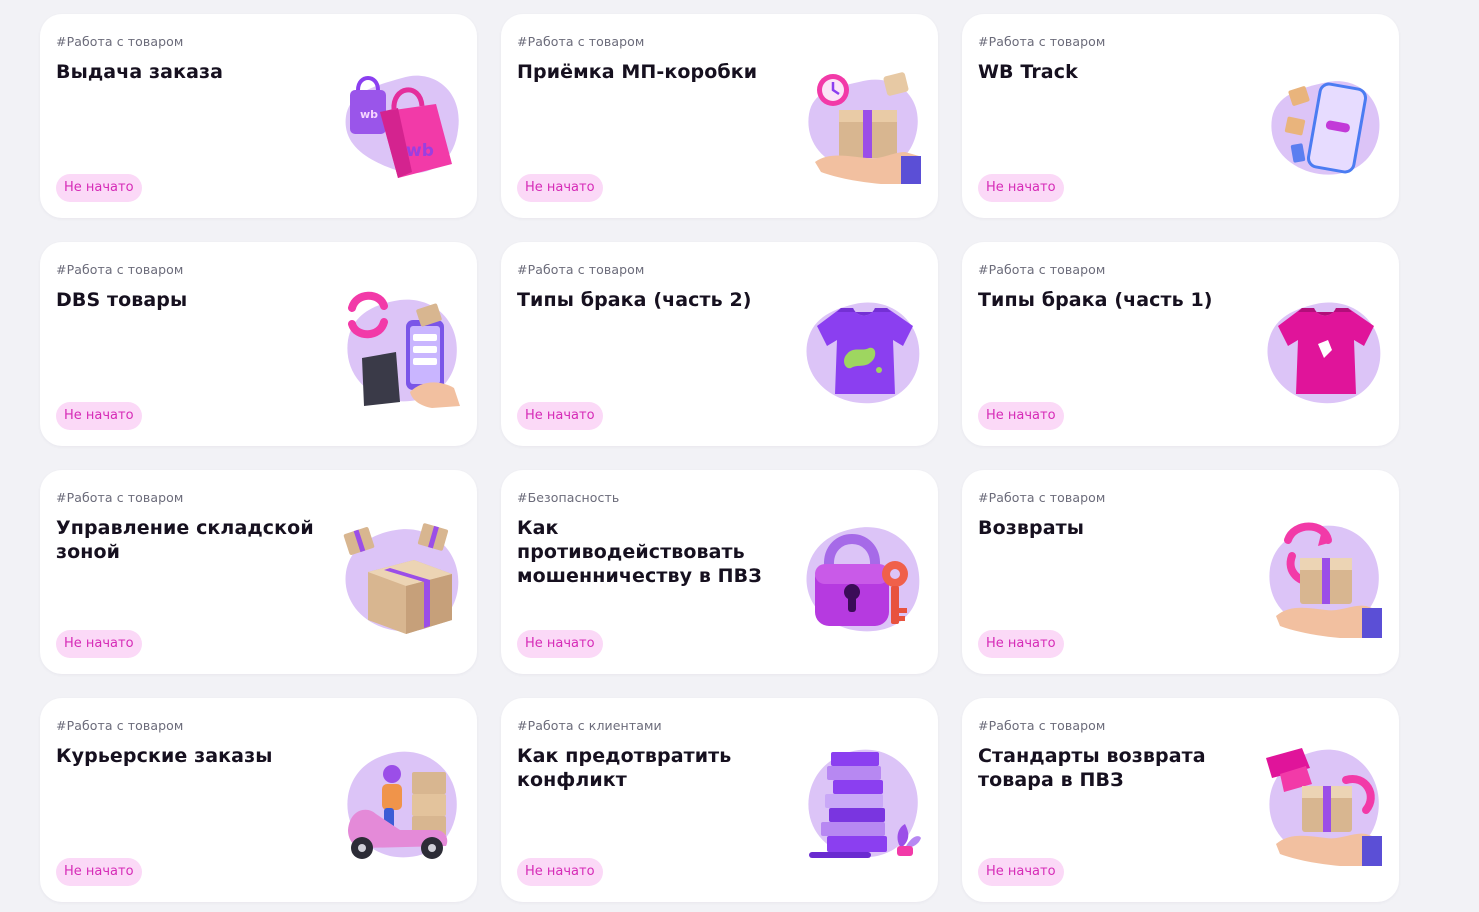 The height and width of the screenshot is (912, 1479). I want to click on courier-scooter-icon, so click(402, 805).